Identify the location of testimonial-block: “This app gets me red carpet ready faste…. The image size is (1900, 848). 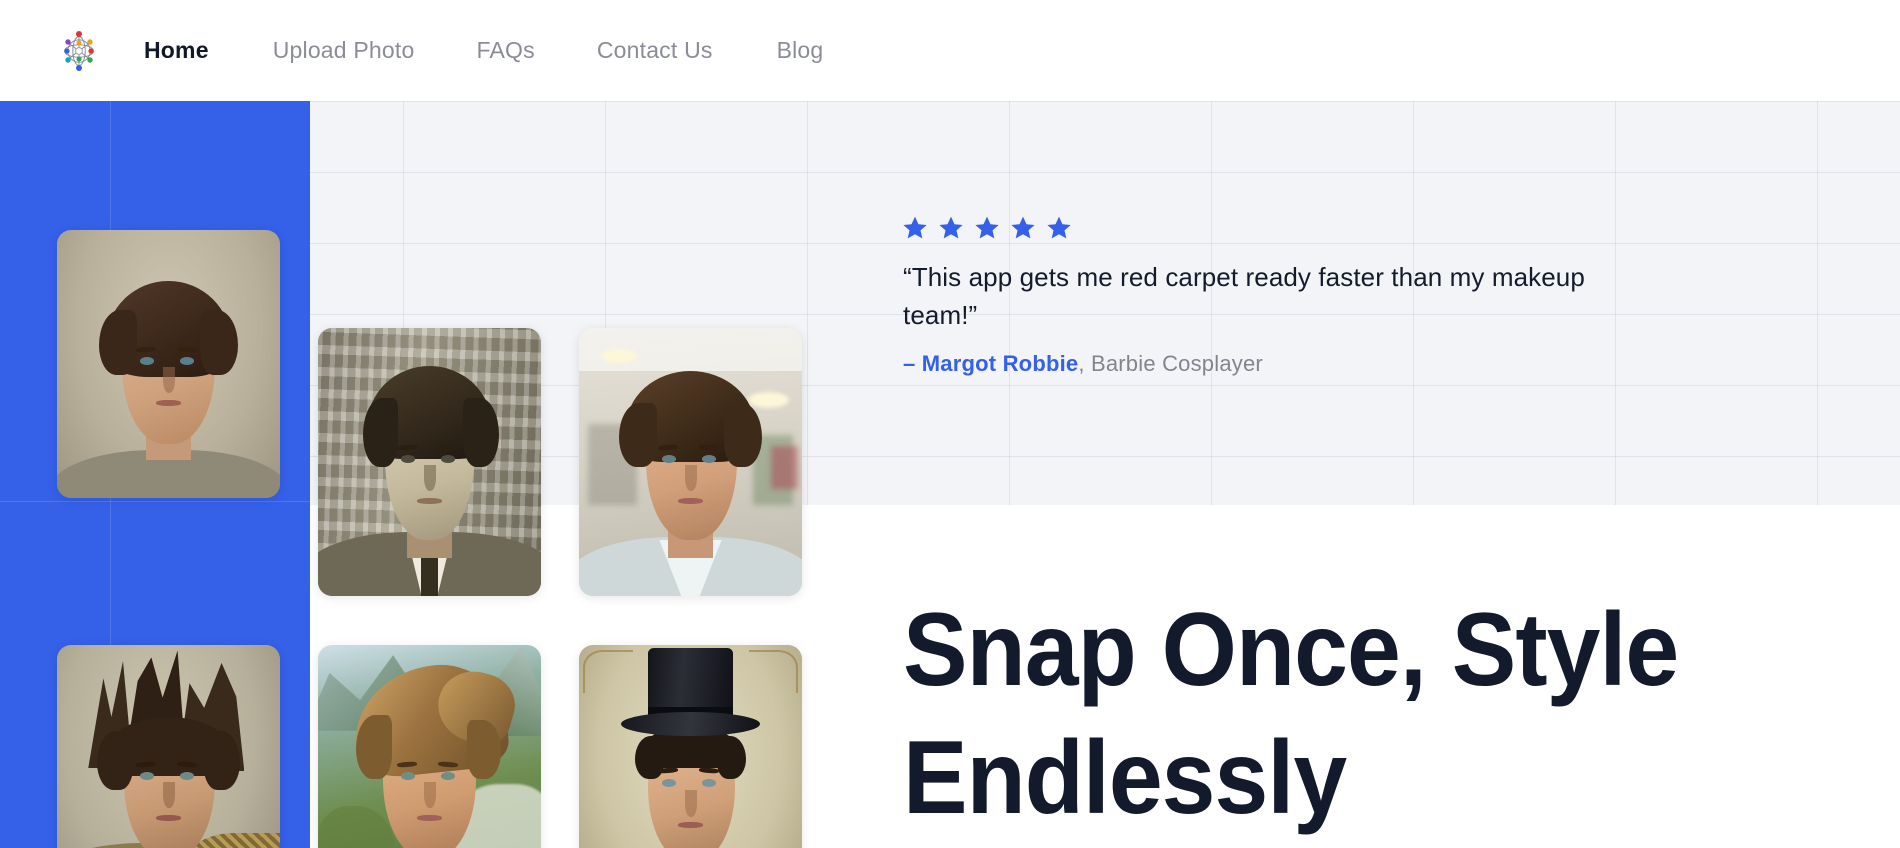
(1263, 296).